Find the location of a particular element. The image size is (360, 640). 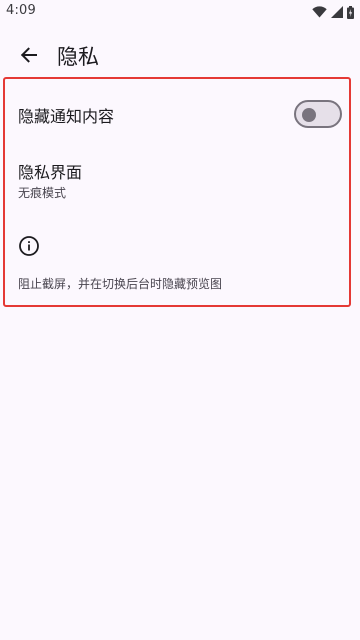

private-ui-row: 隐私界面 无痕模式 is located at coordinates (177, 180).